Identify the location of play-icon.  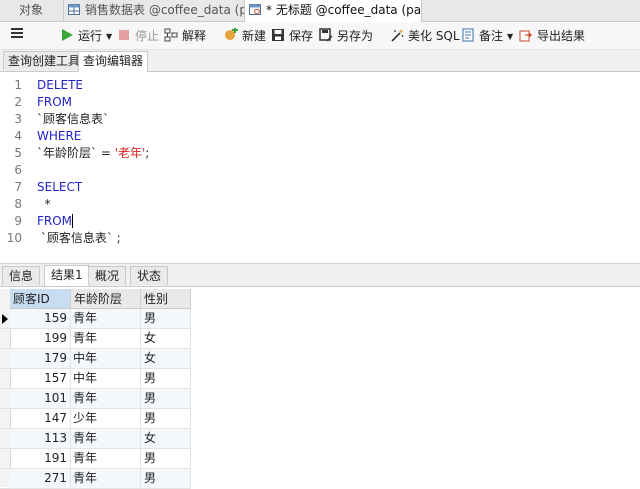
(67, 35).